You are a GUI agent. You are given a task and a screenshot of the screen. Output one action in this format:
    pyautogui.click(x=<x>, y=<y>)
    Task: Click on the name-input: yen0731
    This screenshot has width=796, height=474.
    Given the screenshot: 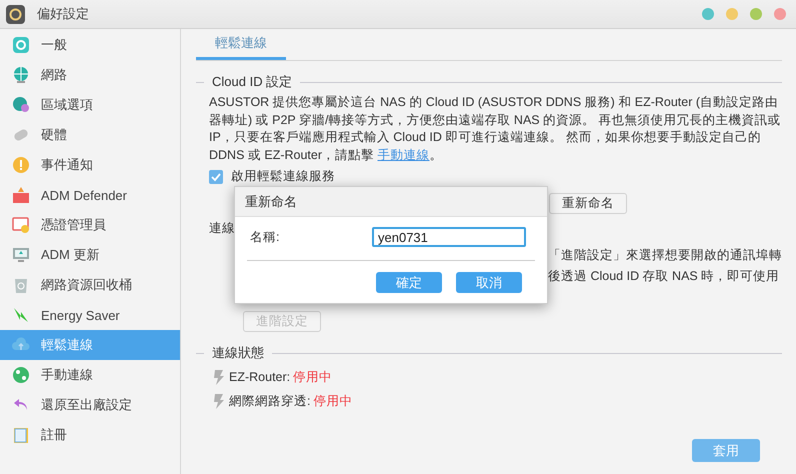 What is the action you would take?
    pyautogui.click(x=449, y=237)
    